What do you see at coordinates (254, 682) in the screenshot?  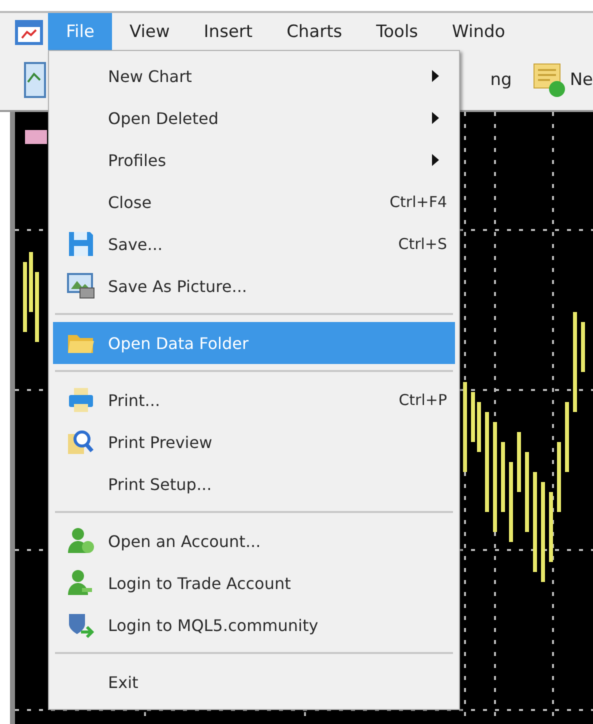 I see `menu-item: Exit` at bounding box center [254, 682].